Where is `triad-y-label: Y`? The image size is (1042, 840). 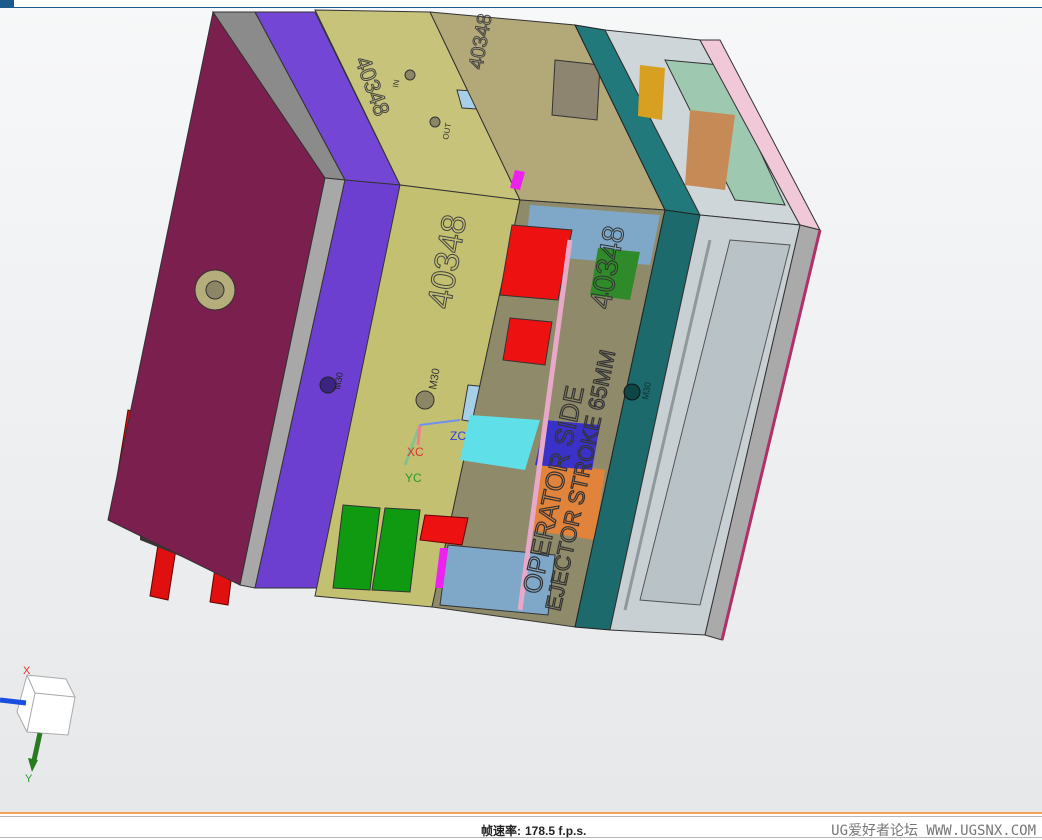
triad-y-label: Y is located at coordinates (29, 779).